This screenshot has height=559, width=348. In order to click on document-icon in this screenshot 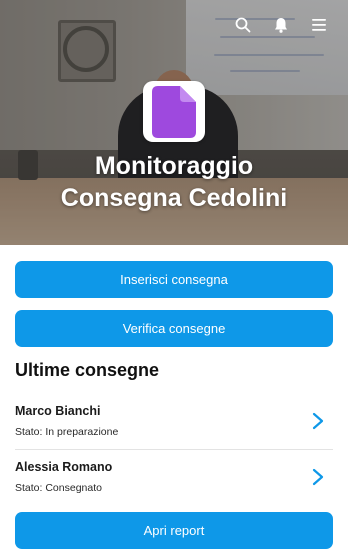, I will do `click(174, 111)`.